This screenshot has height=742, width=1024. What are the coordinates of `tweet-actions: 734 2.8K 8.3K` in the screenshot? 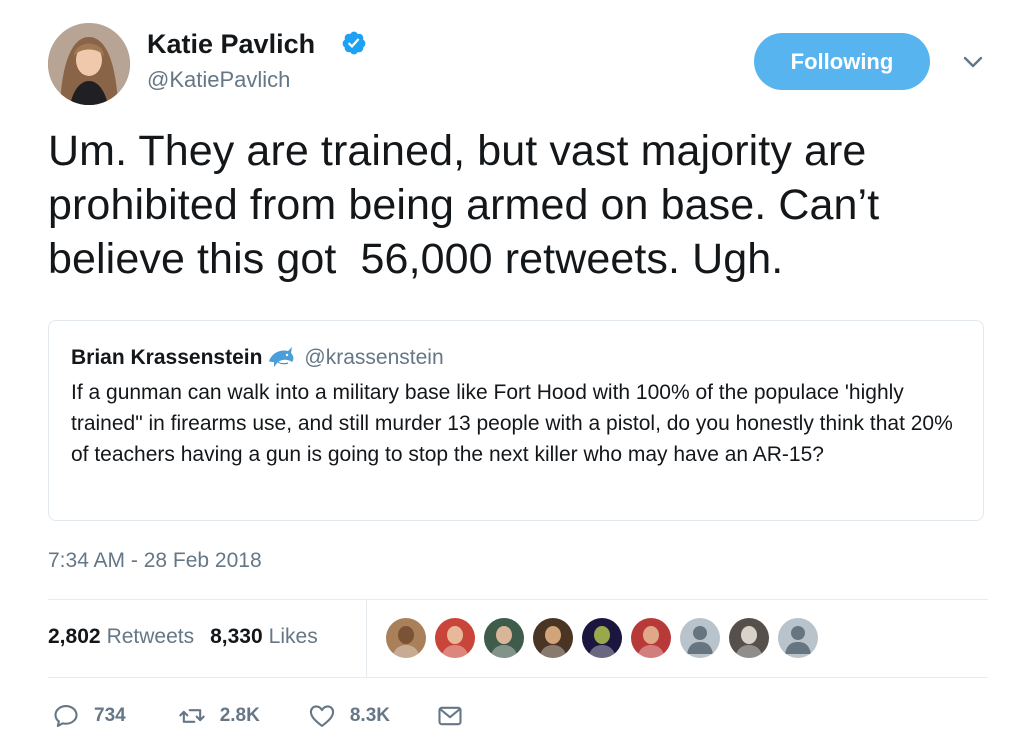 It's located at (258, 716).